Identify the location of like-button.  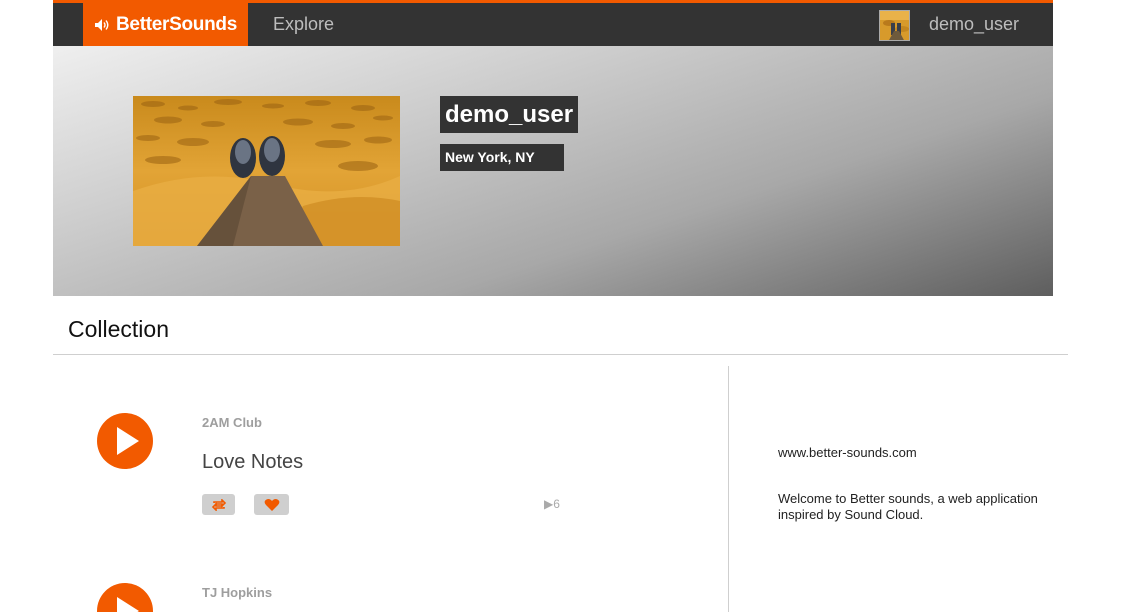
(271, 504).